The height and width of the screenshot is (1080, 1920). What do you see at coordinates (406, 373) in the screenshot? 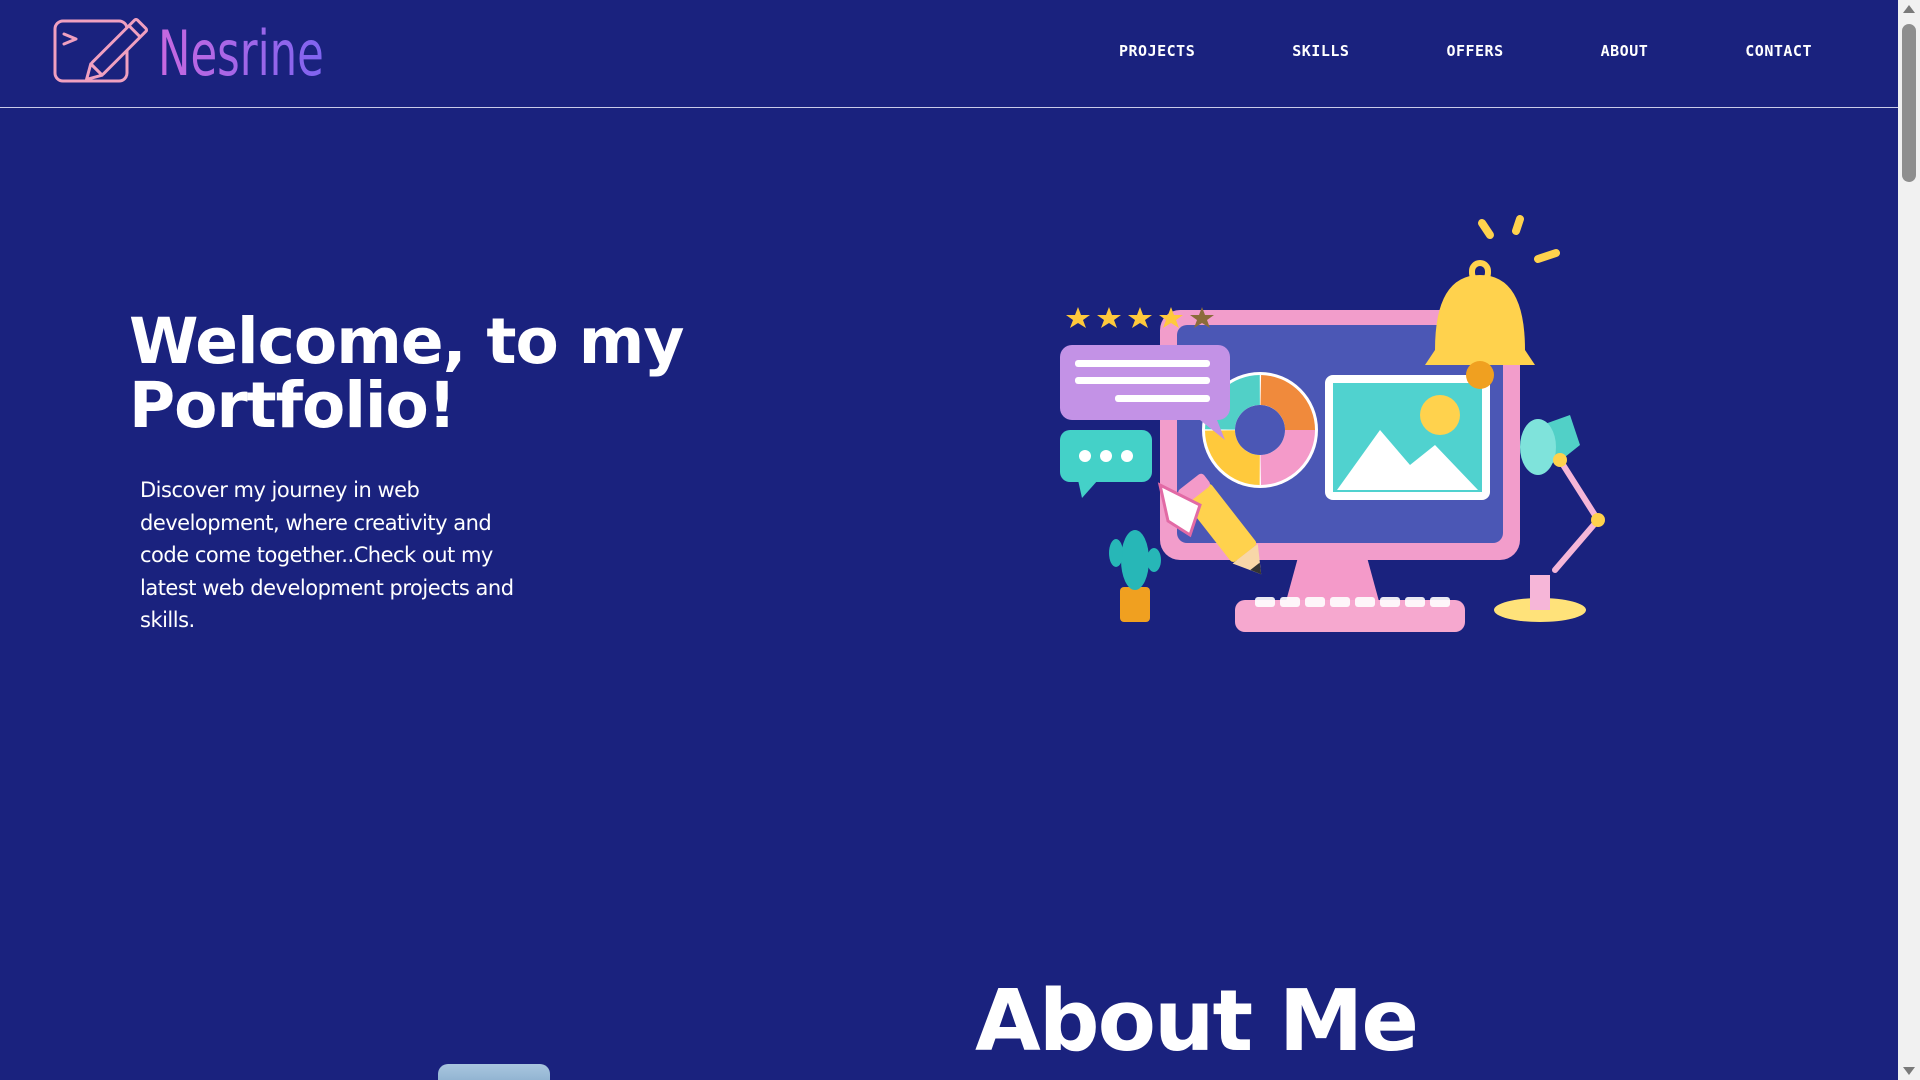
I see `hero-title: Welcome, to my Portfolio!` at bounding box center [406, 373].